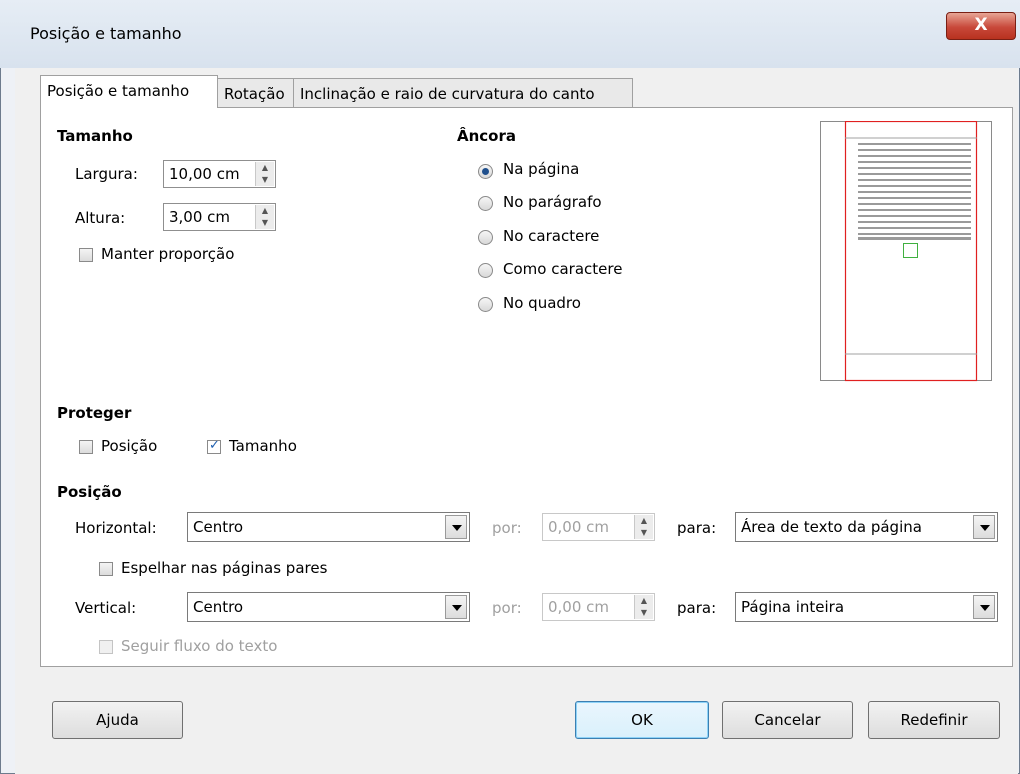 The image size is (1020, 774). Describe the element at coordinates (697, 528) in the screenshot. I see `horizontal-to-label: para:` at that location.